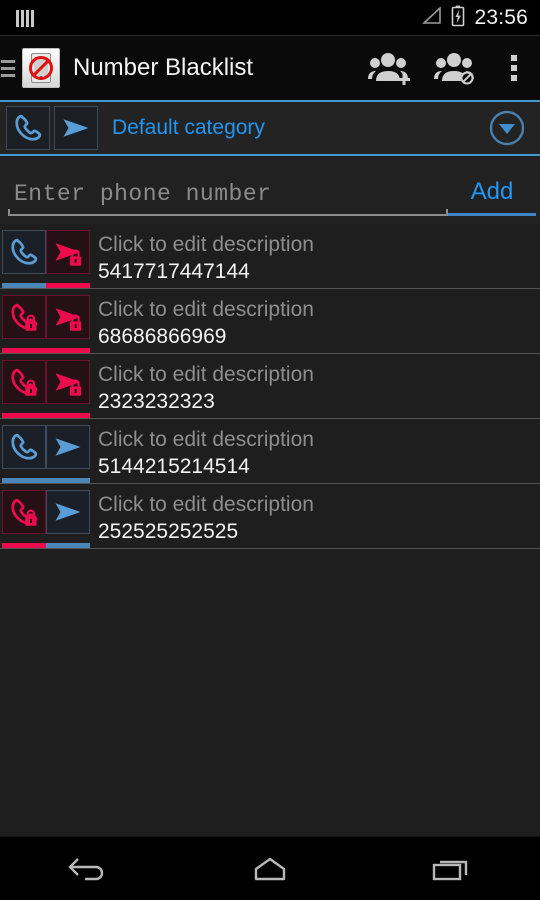  What do you see at coordinates (228, 212) in the screenshot?
I see `input-underline` at bounding box center [228, 212].